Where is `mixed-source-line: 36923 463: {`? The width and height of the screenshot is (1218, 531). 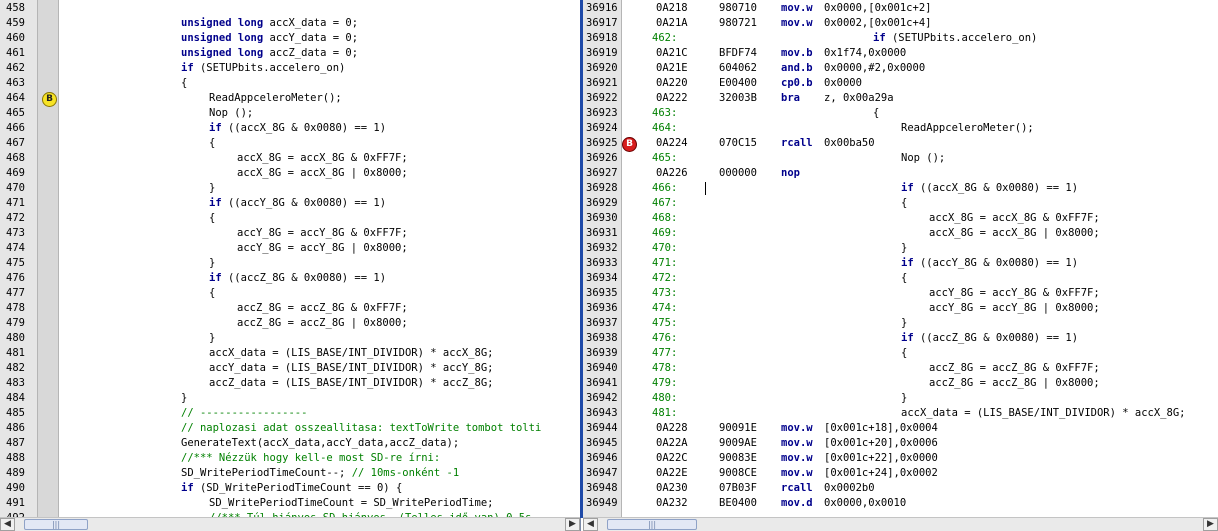 mixed-source-line: 36923 463: { is located at coordinates (900, 113).